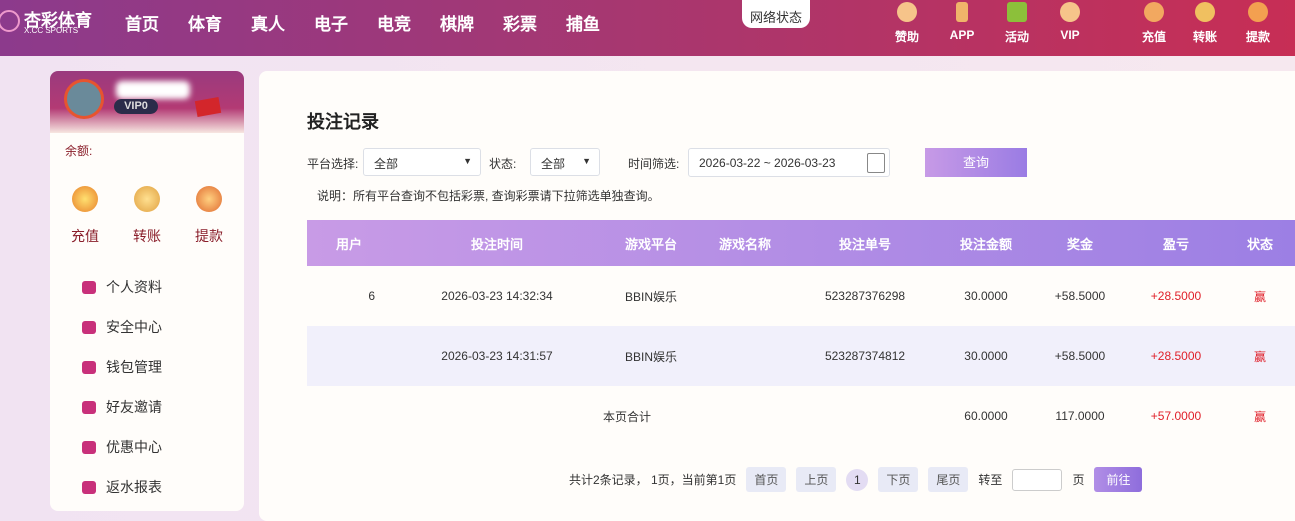 The image size is (1295, 521). Describe the element at coordinates (553, 164) in the screenshot. I see `status-value: 全部` at that location.